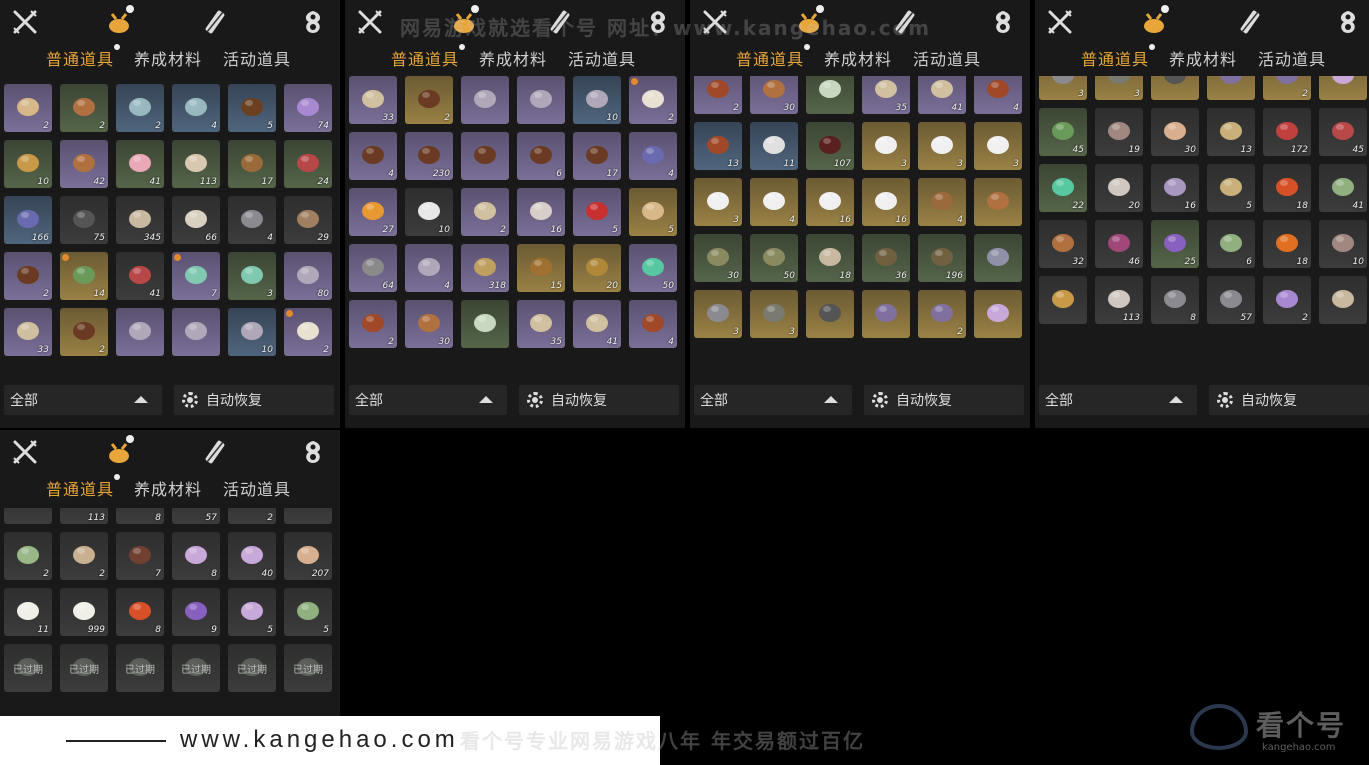 This screenshot has width=1369, height=765. What do you see at coordinates (541, 324) in the screenshot?
I see `item-slot: 35` at bounding box center [541, 324].